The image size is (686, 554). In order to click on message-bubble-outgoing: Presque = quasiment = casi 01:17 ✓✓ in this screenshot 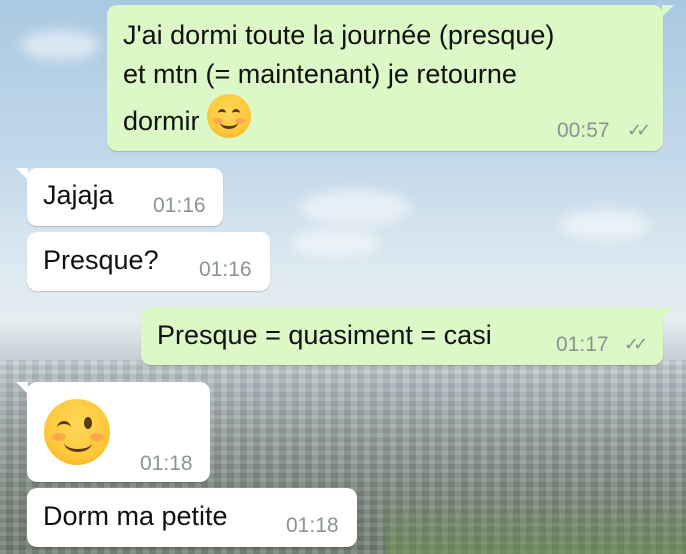, I will do `click(407, 336)`.